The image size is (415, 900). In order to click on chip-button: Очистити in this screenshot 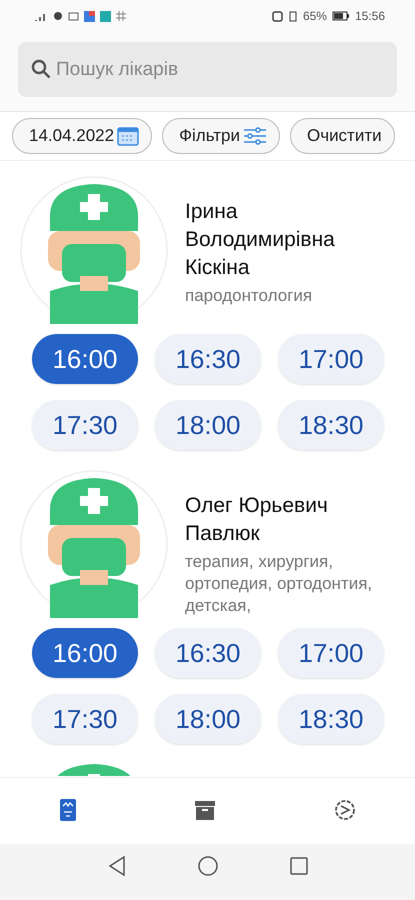, I will do `click(342, 136)`.